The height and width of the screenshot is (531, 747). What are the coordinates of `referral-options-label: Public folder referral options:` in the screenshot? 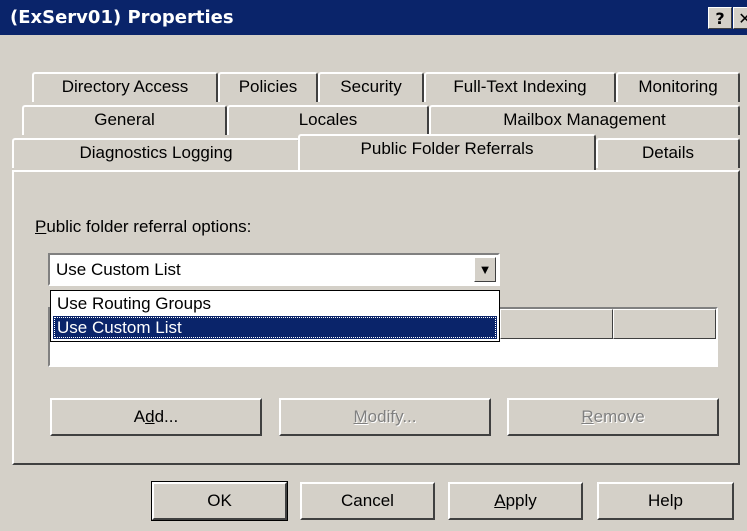 It's located at (143, 226).